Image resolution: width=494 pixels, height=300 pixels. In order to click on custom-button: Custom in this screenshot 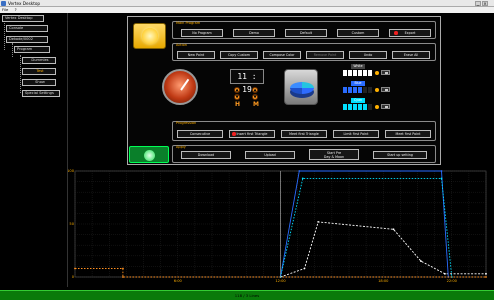, I will do `click(358, 33)`.